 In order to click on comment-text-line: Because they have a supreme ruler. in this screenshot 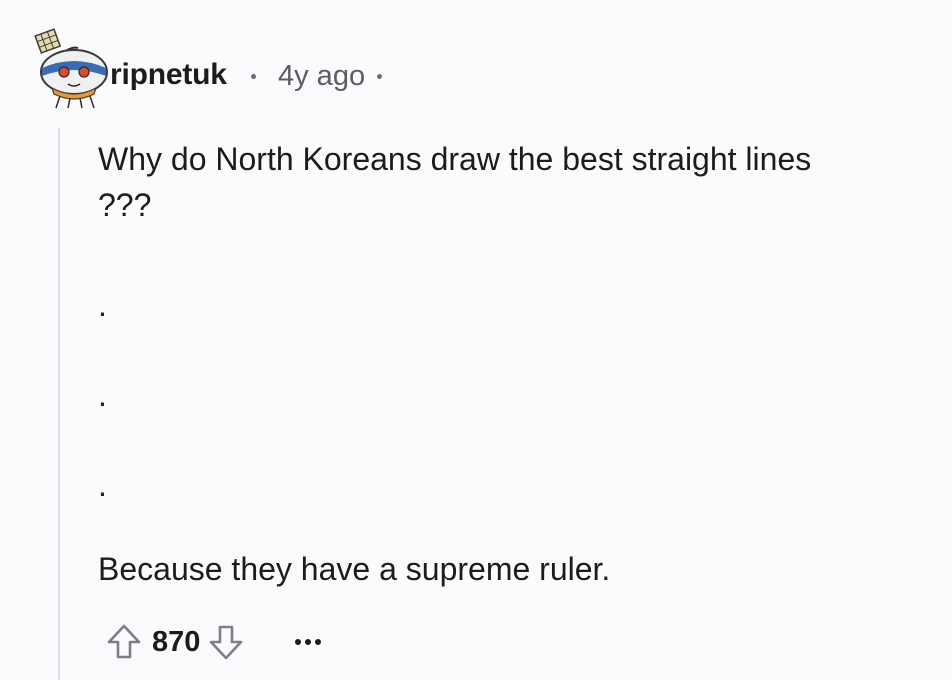, I will do `click(354, 569)`.